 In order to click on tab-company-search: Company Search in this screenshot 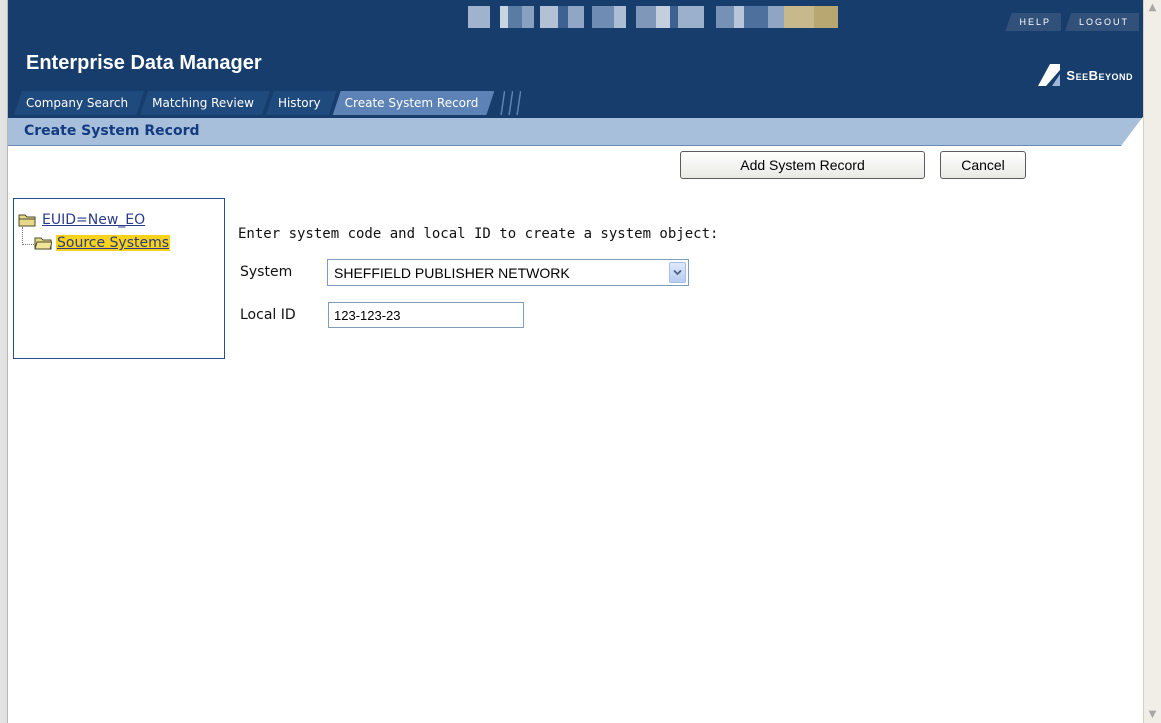, I will do `click(79, 103)`.